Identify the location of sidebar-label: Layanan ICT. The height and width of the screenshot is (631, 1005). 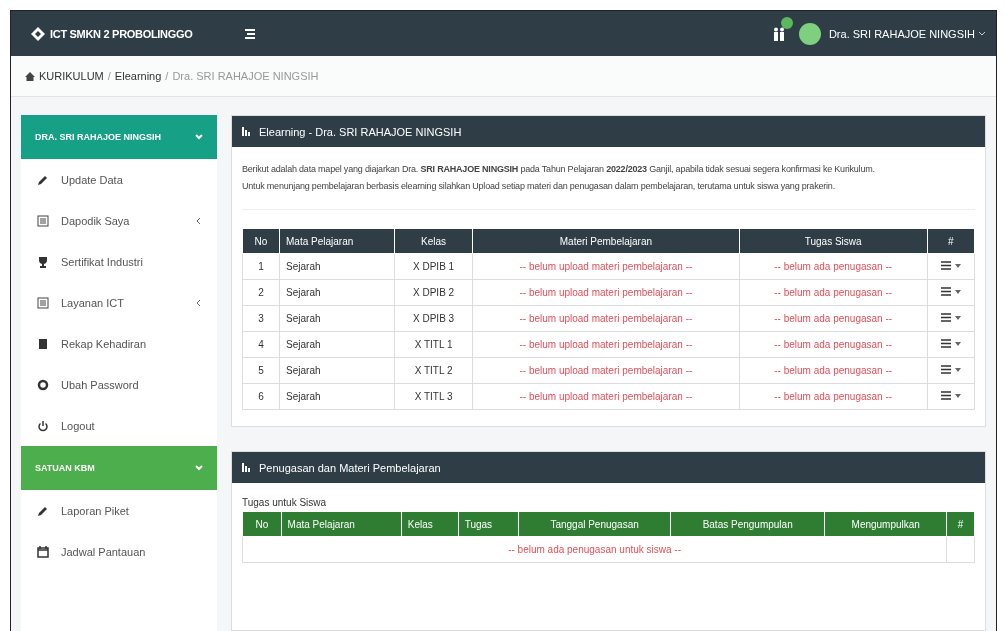
(93, 302).